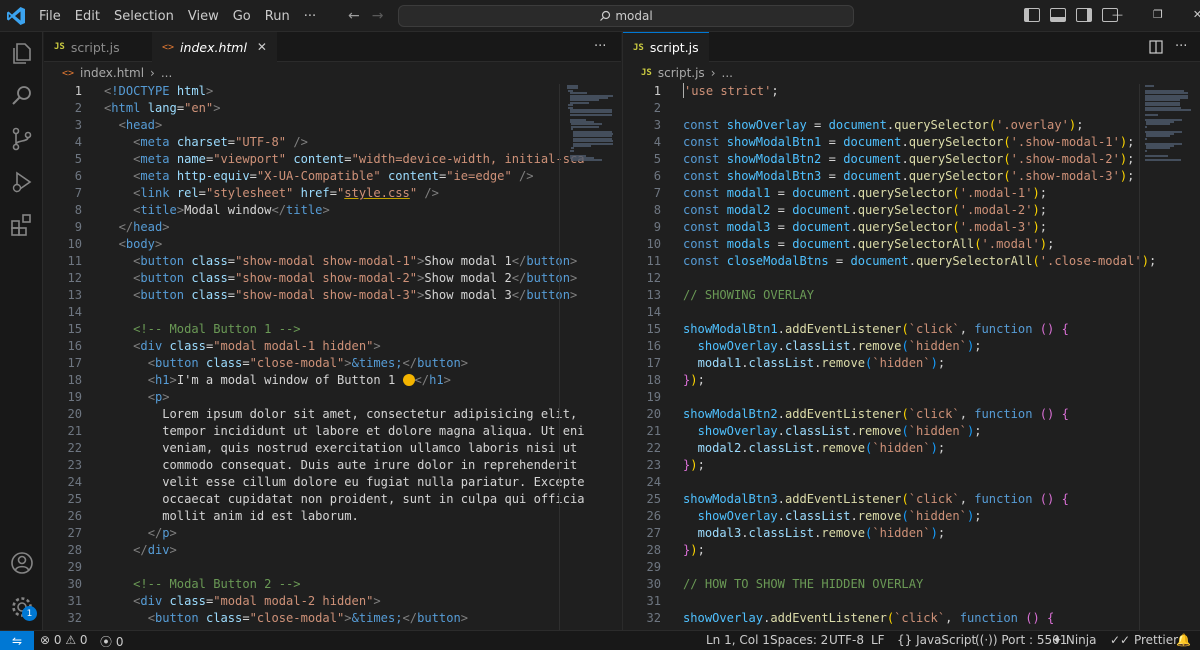 This screenshot has height=650, width=1200. Describe the element at coordinates (354, 16) in the screenshot. I see `back-arrow-icon: ←` at that location.